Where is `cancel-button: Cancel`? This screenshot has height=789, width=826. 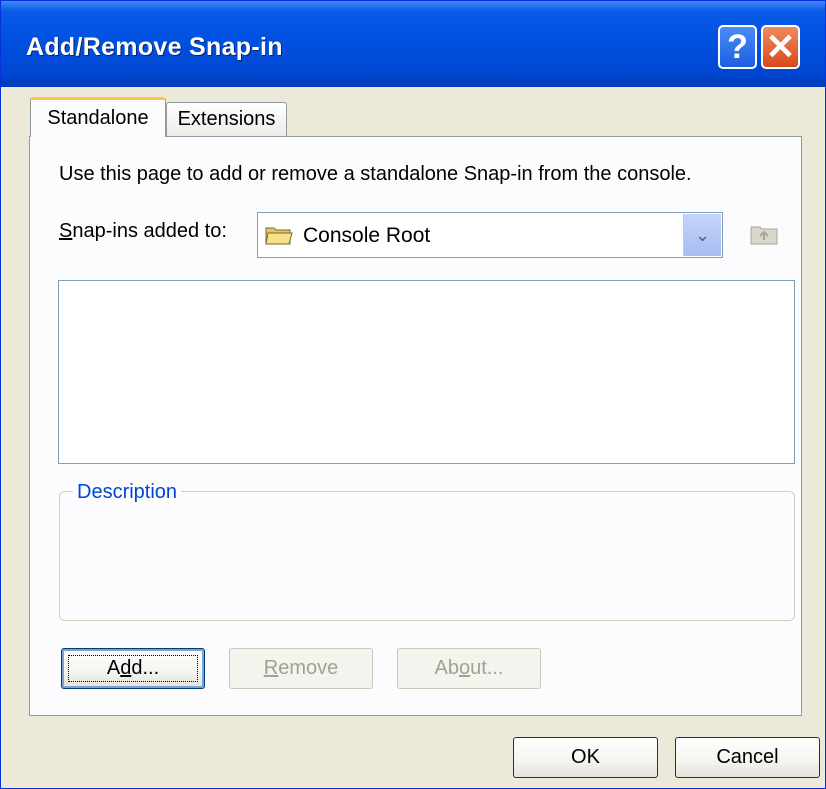
cancel-button: Cancel is located at coordinates (747, 757).